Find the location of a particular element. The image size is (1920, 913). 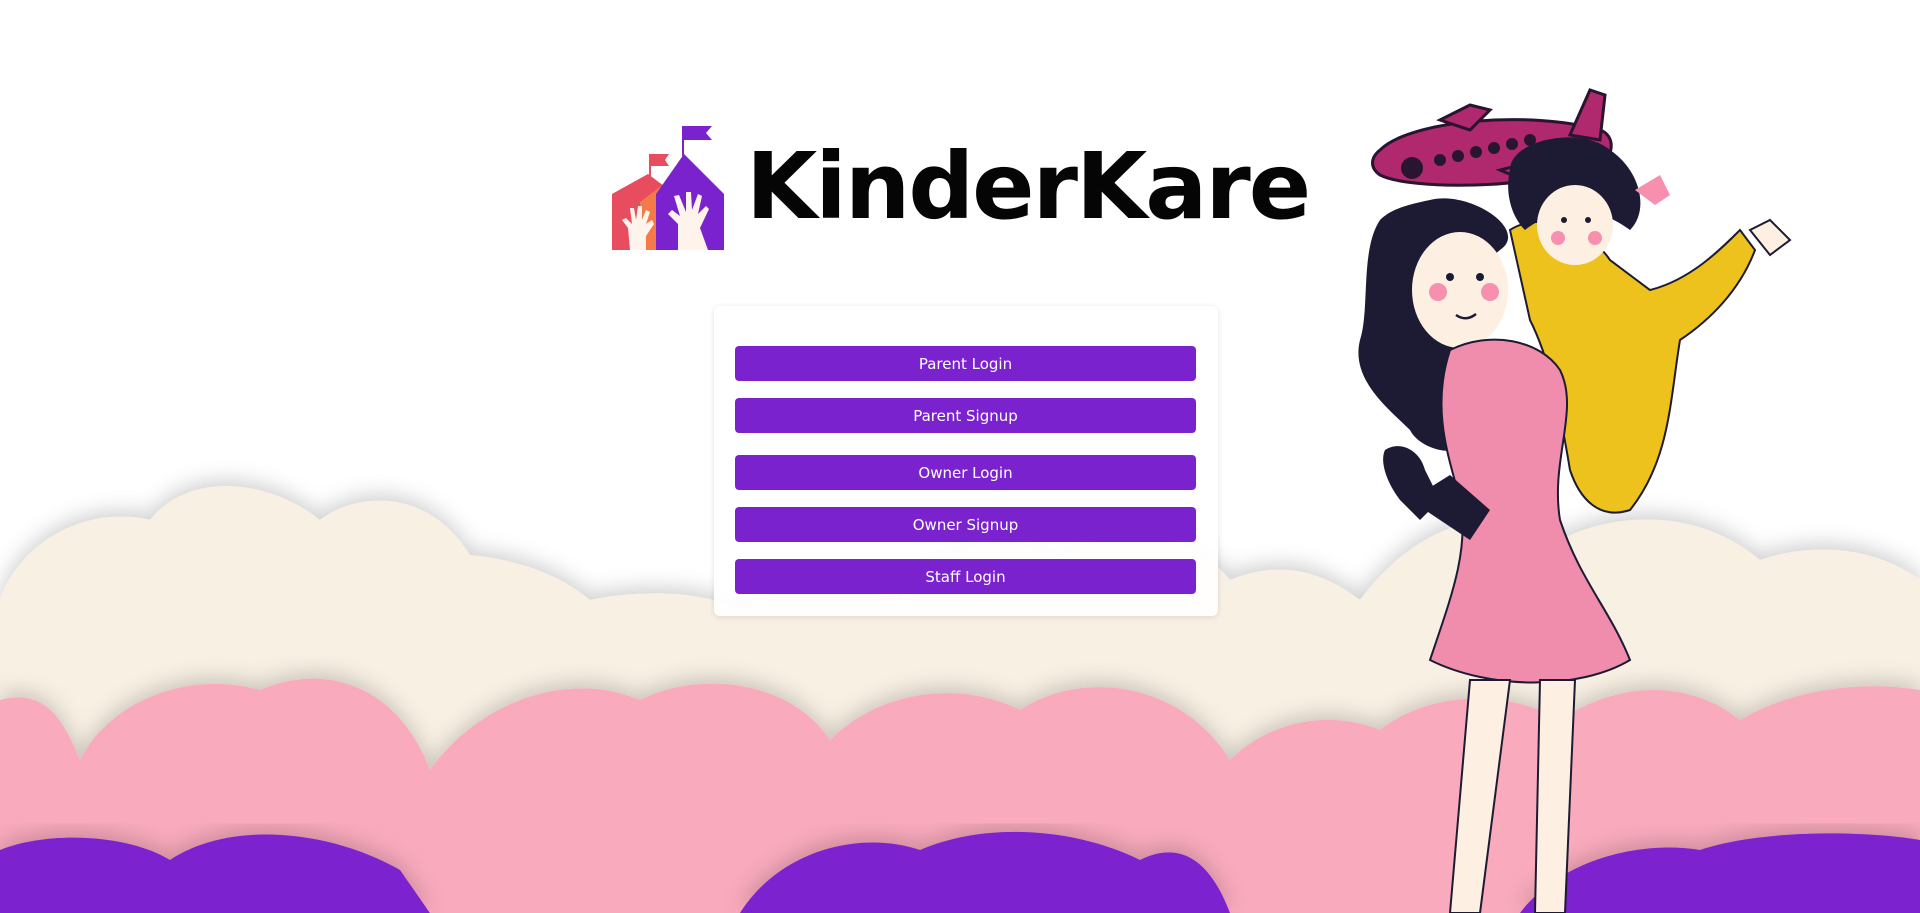

staff-login-button: Staff Login is located at coordinates (965, 576).